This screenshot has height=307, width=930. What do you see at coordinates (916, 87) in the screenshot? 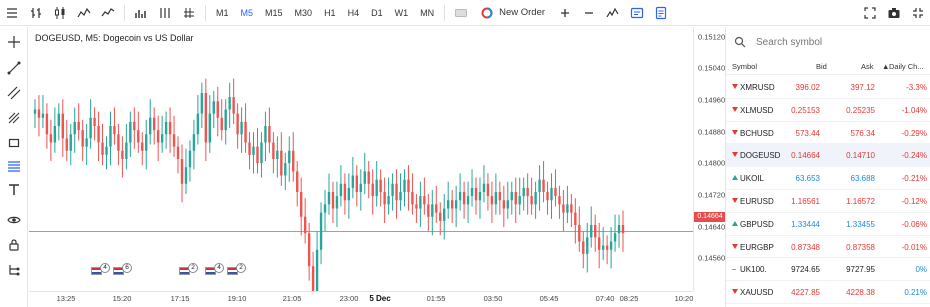
I see `row-daily-change: -3.3%` at bounding box center [916, 87].